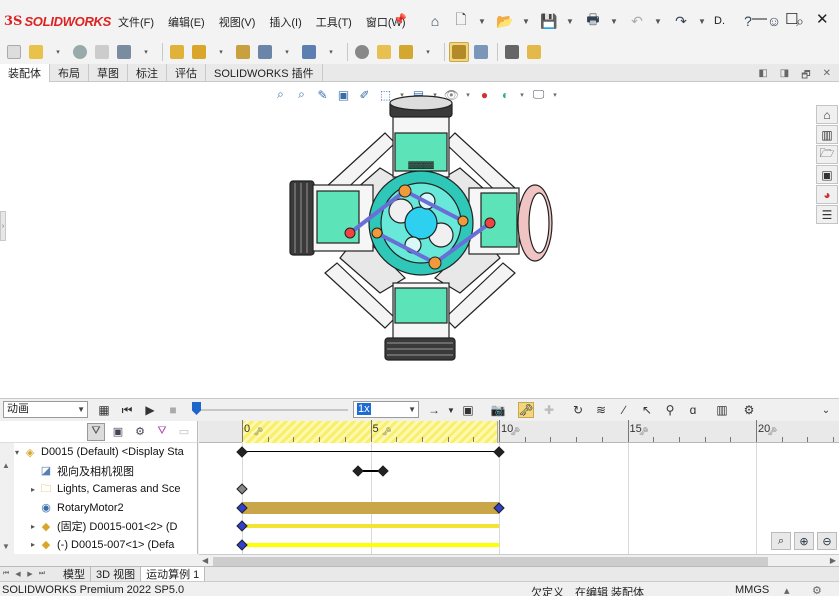 The image size is (839, 596). What do you see at coordinates (99, 452) in the screenshot?
I see `tree-row: ▾ ◈ D0015 (Default) <Display Sta` at bounding box center [99, 452].